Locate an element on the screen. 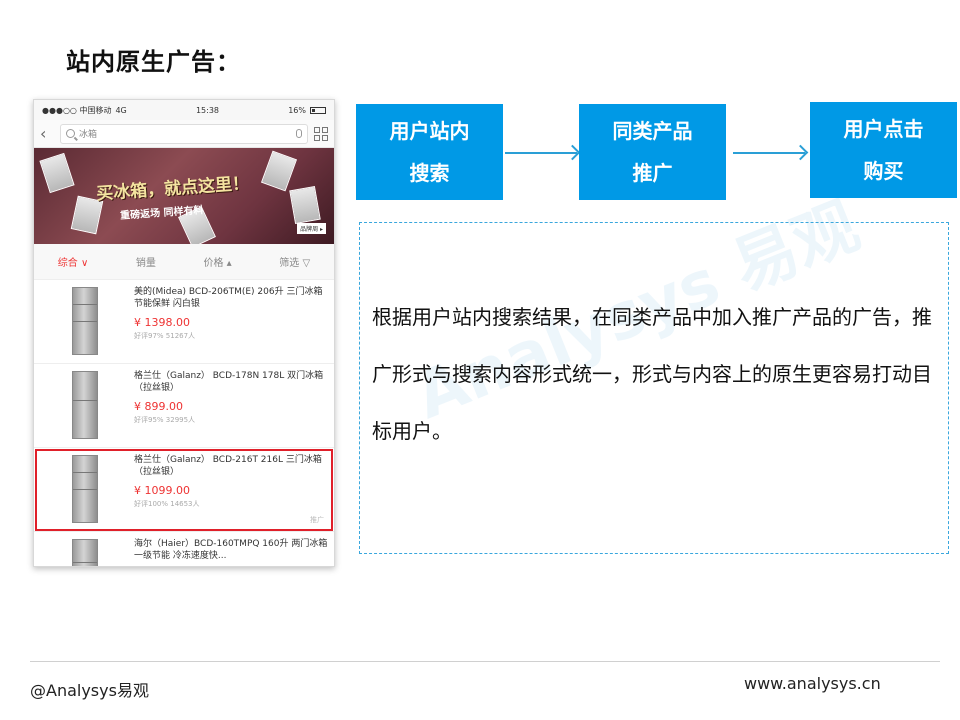  promoted-tag: 推广 is located at coordinates (317, 520).